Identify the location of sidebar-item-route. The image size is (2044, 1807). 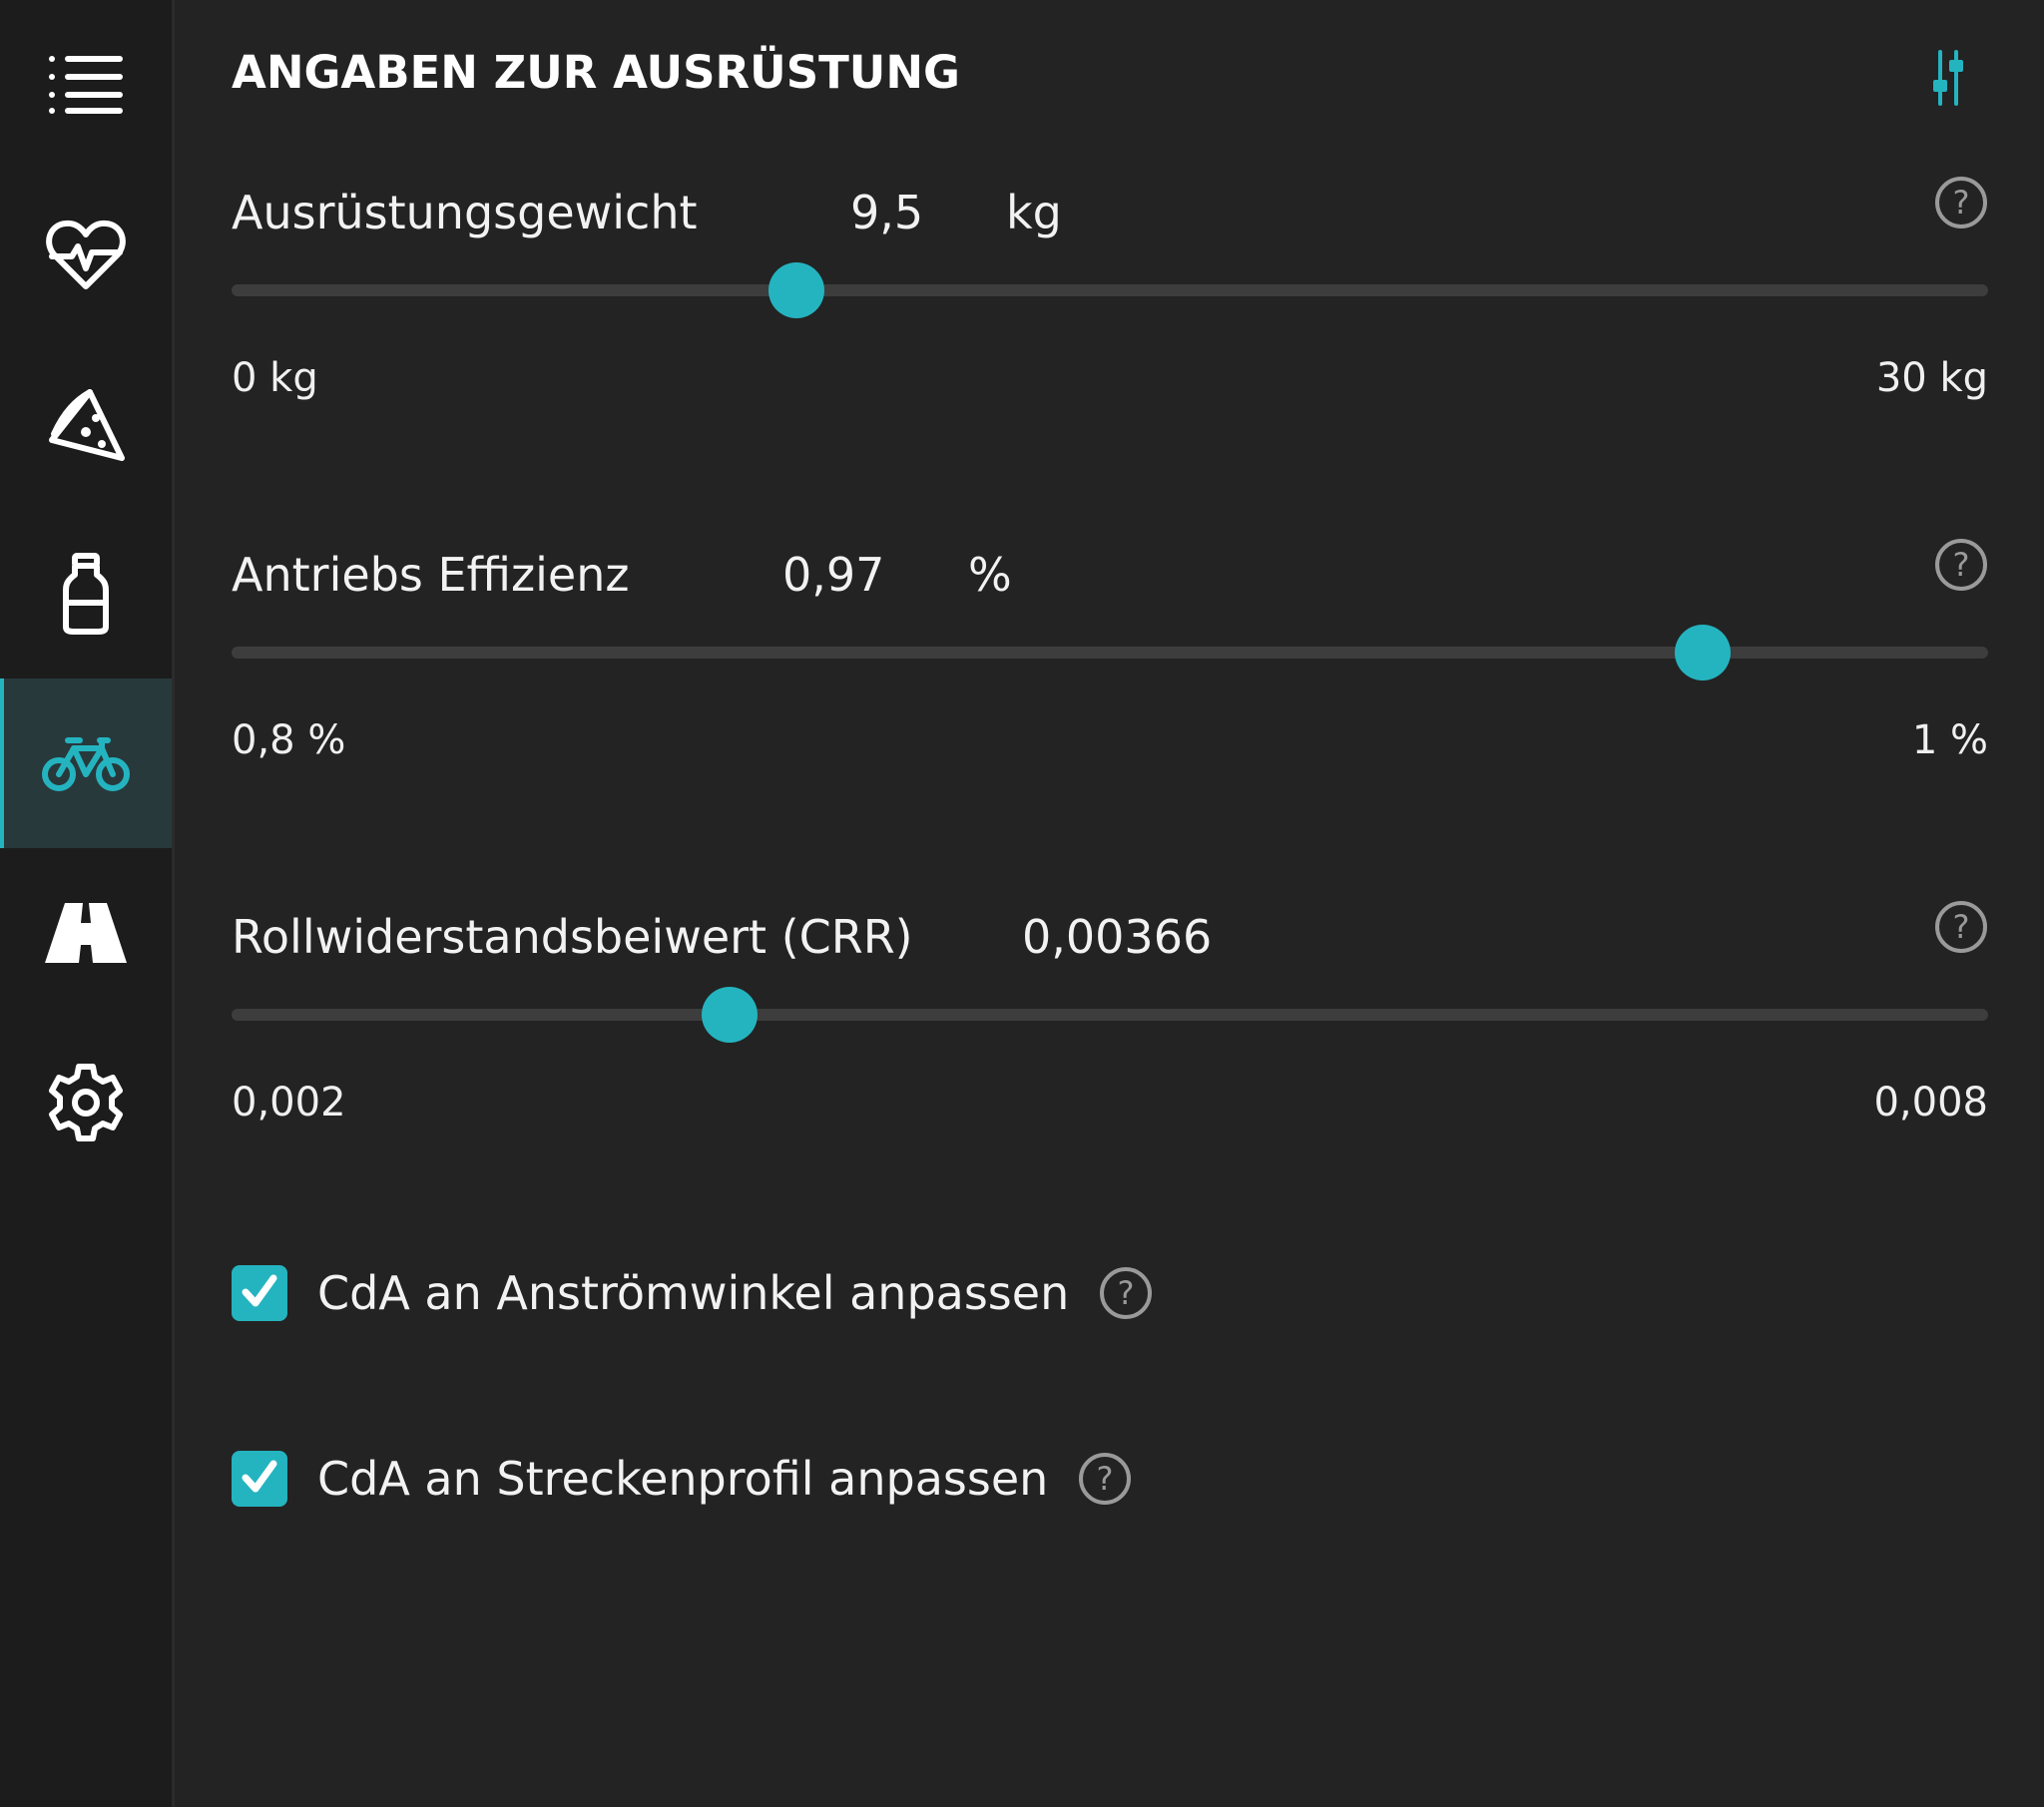
(86, 933).